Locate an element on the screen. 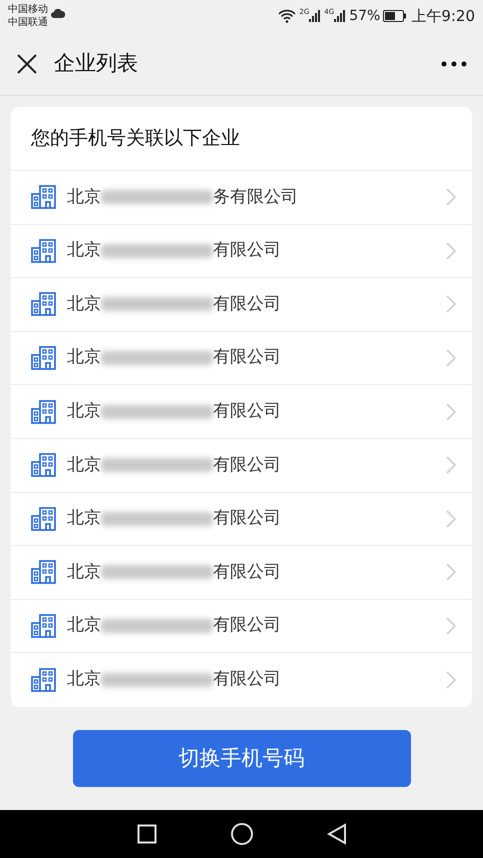 The width and height of the screenshot is (483, 858). battery-icon is located at coordinates (395, 16).